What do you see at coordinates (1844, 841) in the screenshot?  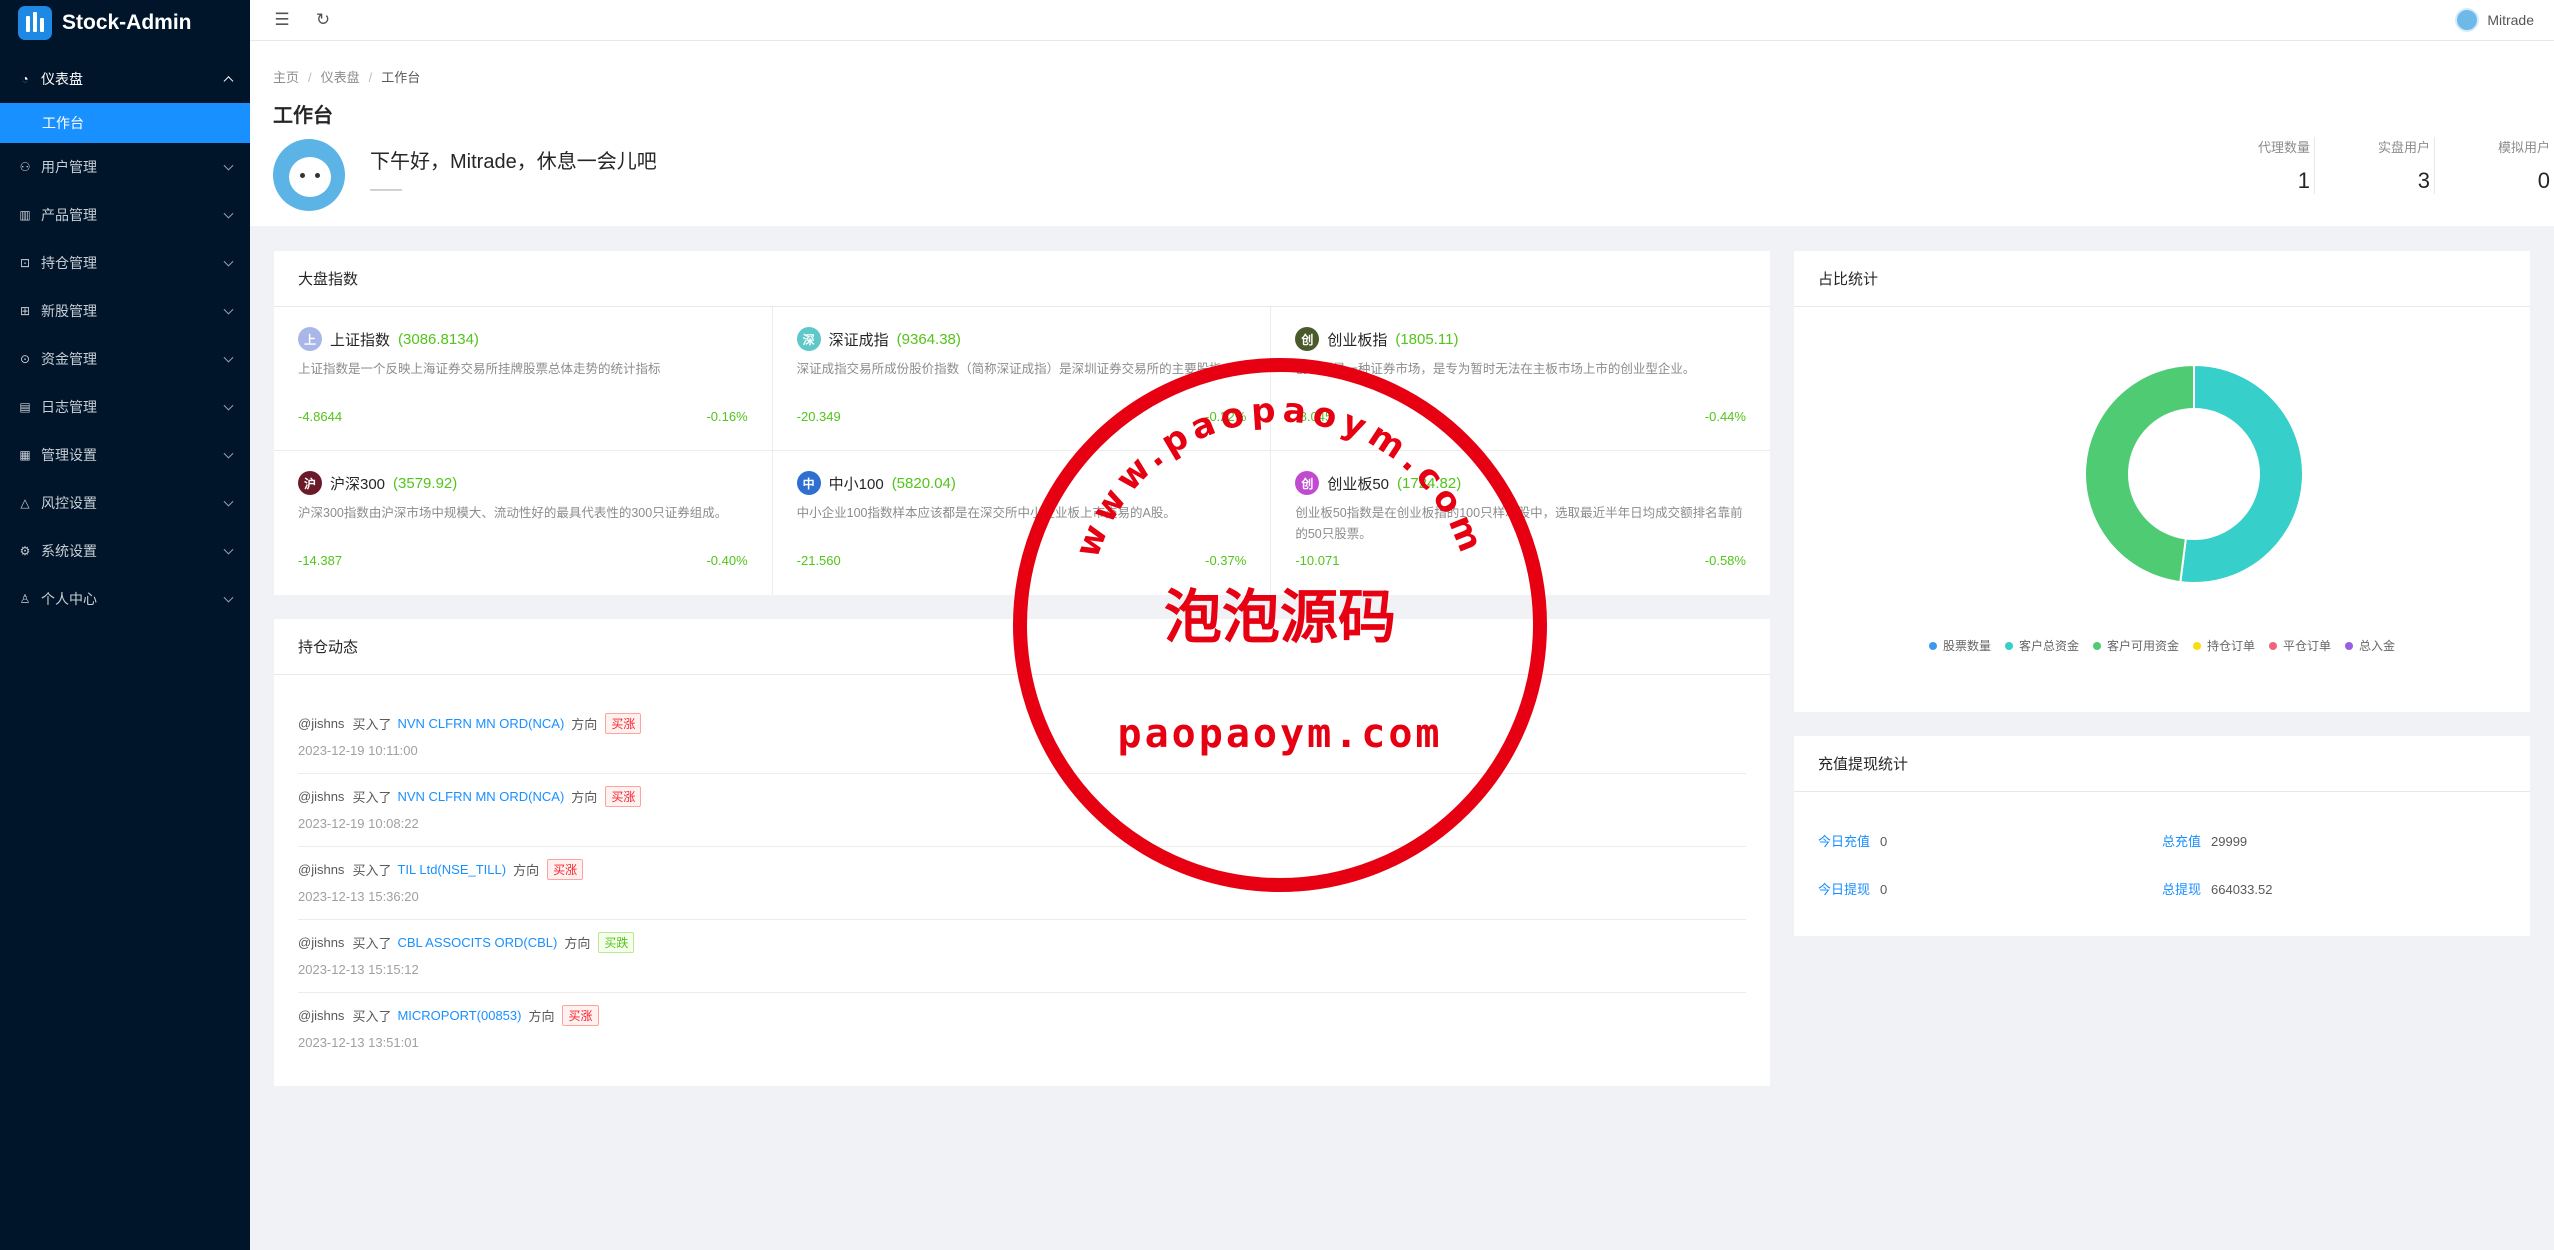 I see `today-recharge-link: 今日充值` at bounding box center [1844, 841].